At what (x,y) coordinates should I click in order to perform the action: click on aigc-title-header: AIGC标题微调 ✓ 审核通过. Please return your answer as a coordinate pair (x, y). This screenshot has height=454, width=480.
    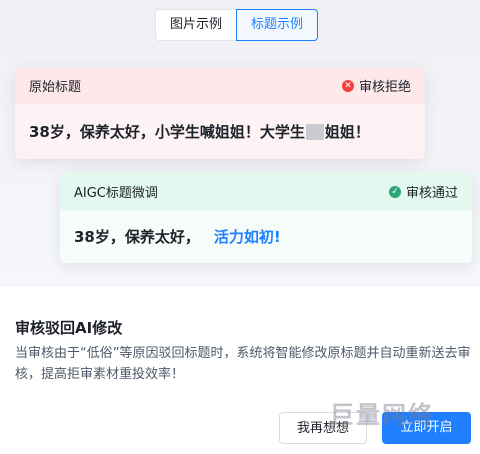
    Looking at the image, I should click on (266, 191).